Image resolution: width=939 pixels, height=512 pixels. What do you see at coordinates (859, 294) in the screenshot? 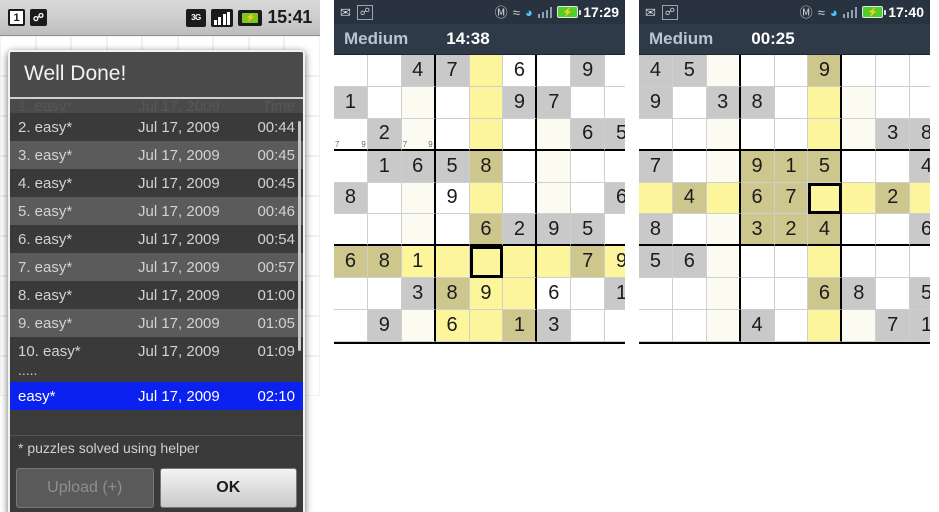
I see `sudoku-cell-r8c7: 8` at bounding box center [859, 294].